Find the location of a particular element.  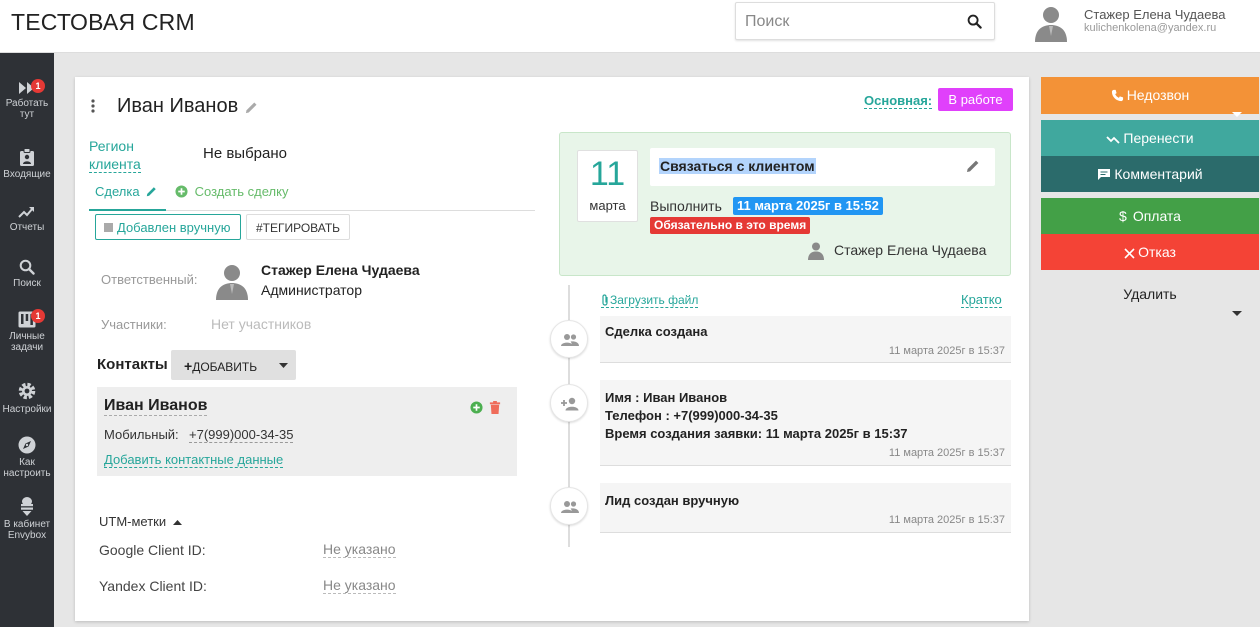

task-due-date: 11 марта 2025г в 15:52 is located at coordinates (808, 206).